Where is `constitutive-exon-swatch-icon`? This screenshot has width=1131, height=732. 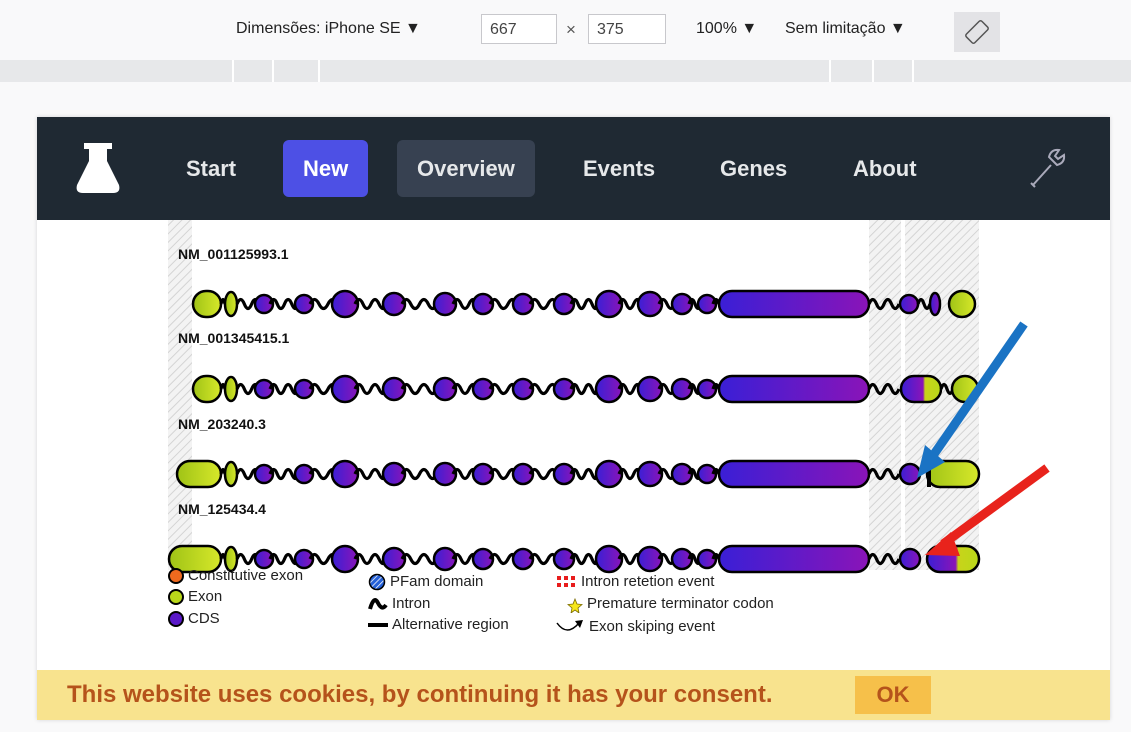
constitutive-exon-swatch-icon is located at coordinates (176, 576).